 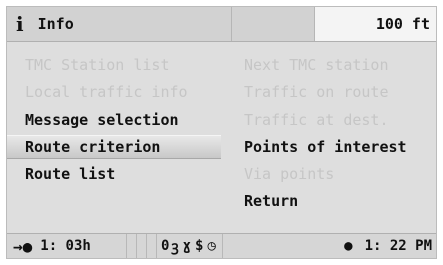 I want to click on clock-icon: ◷, so click(x=211, y=246).